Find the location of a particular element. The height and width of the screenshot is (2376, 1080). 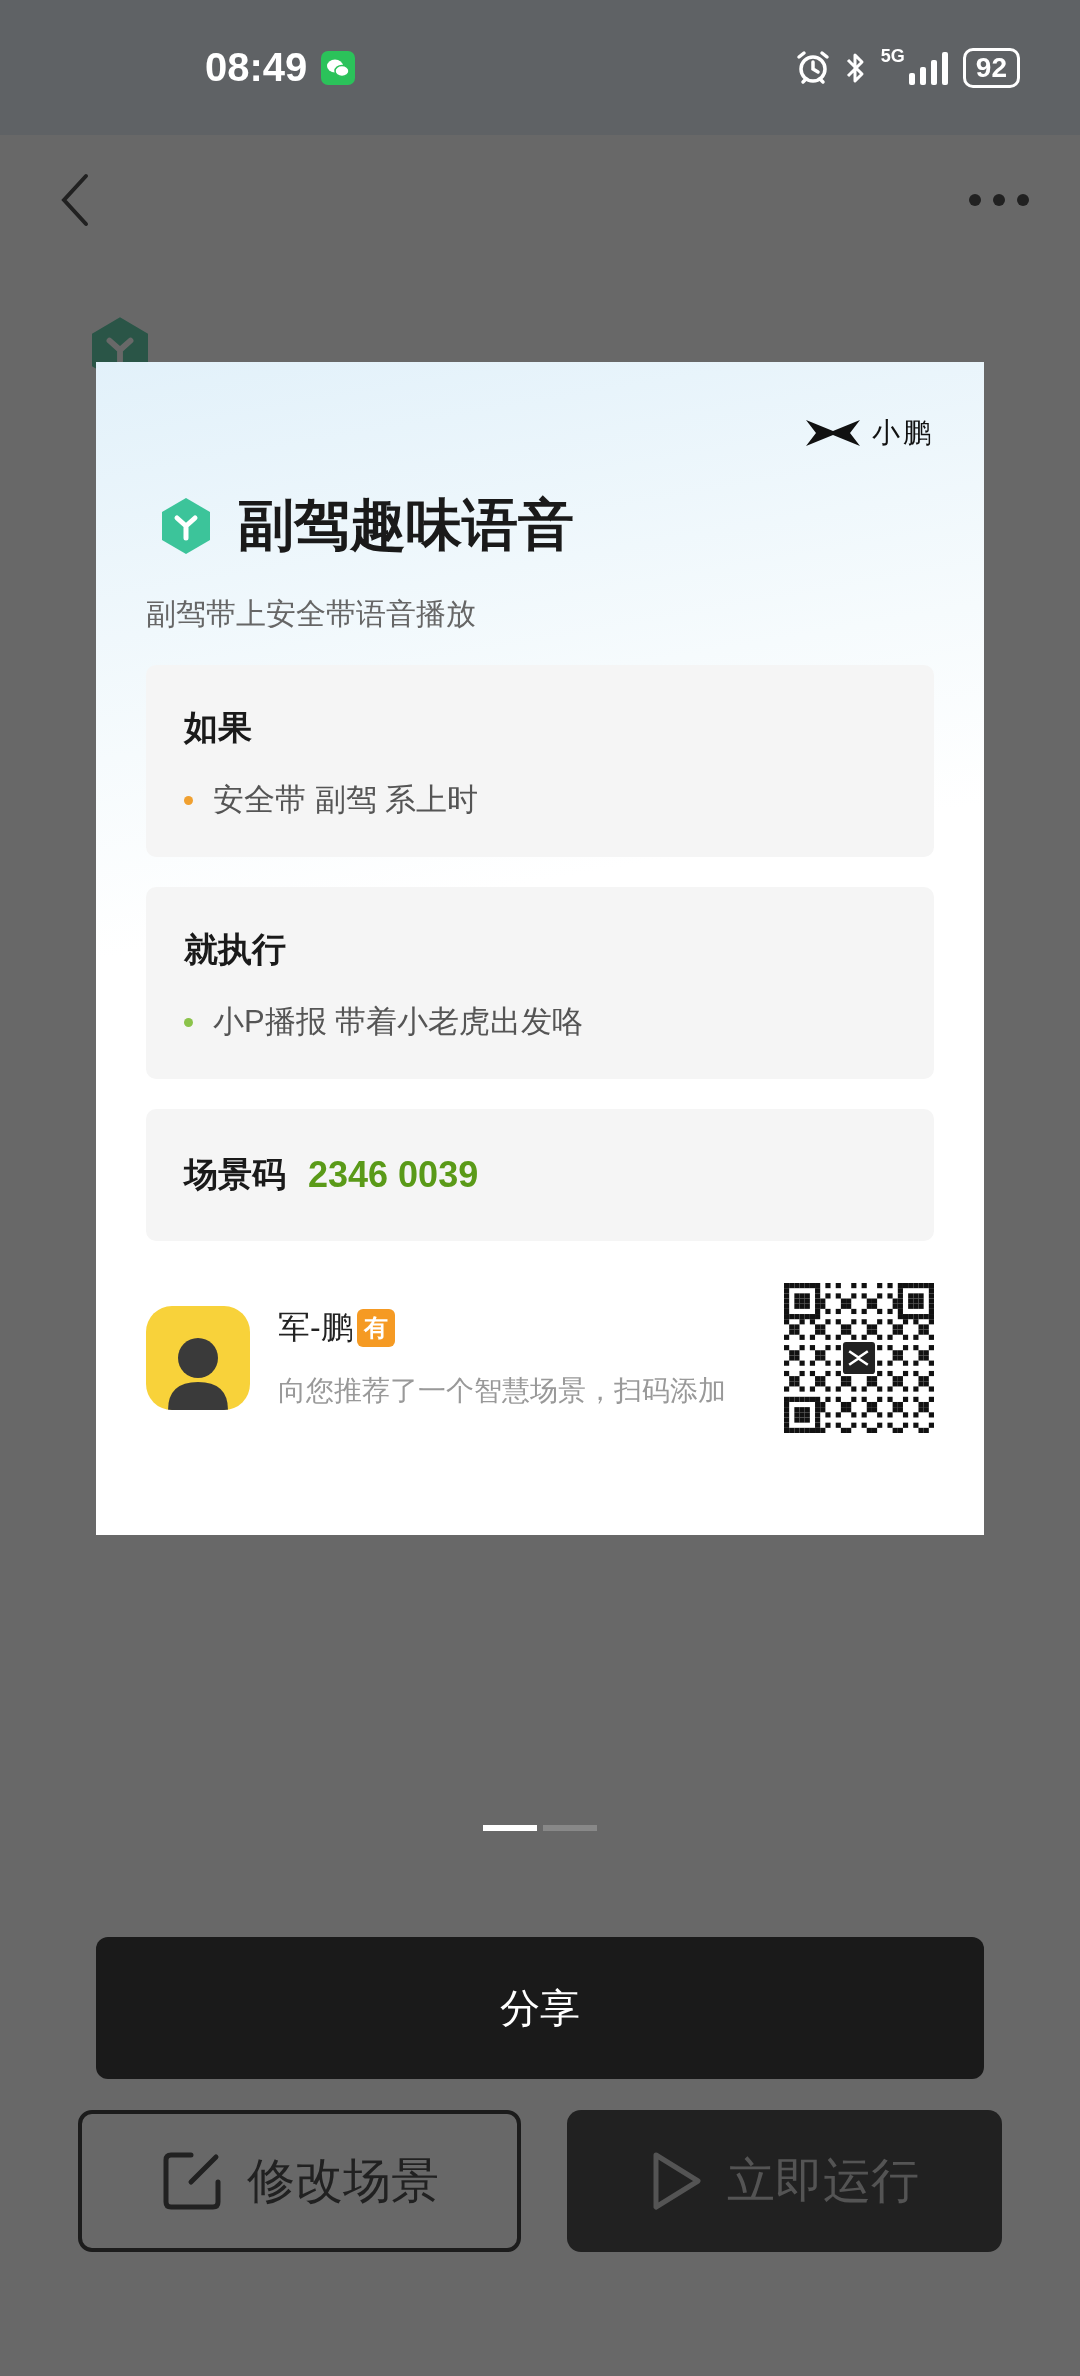

card-subtitle: 副驾带上安全带语音播放 is located at coordinates (311, 614).